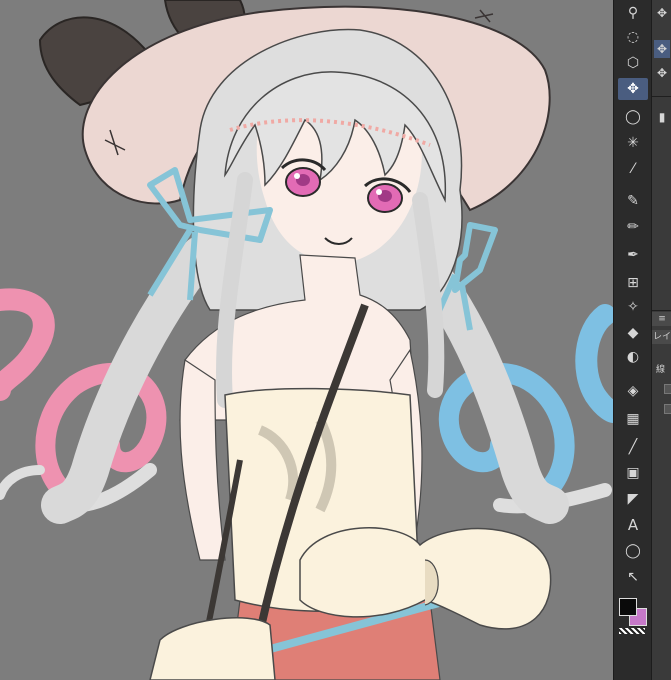  Describe the element at coordinates (633, 117) in the screenshot. I see `lasso-fill-icon: ◯` at that location.